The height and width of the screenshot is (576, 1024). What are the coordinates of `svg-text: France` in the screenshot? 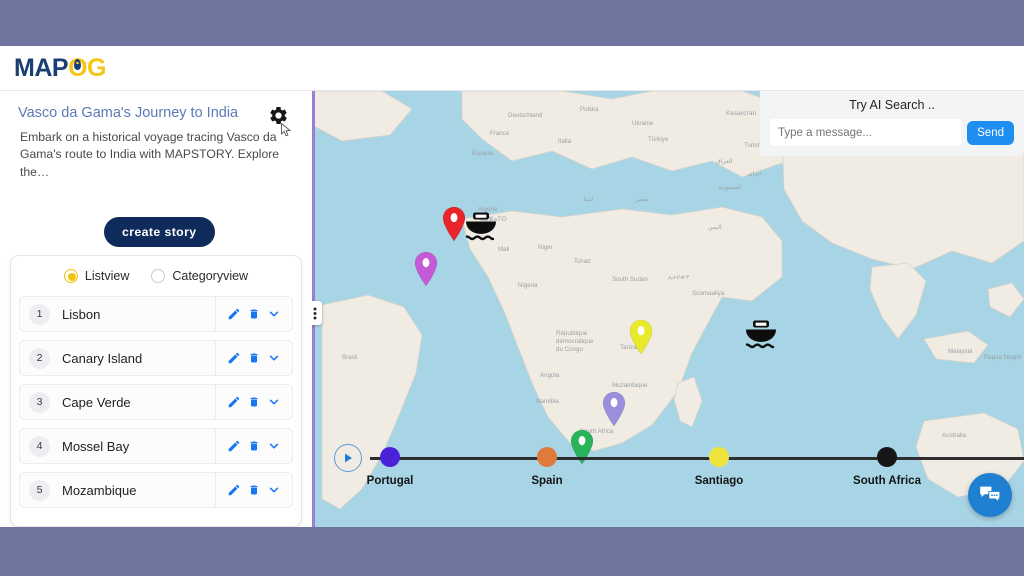 It's located at (500, 133).